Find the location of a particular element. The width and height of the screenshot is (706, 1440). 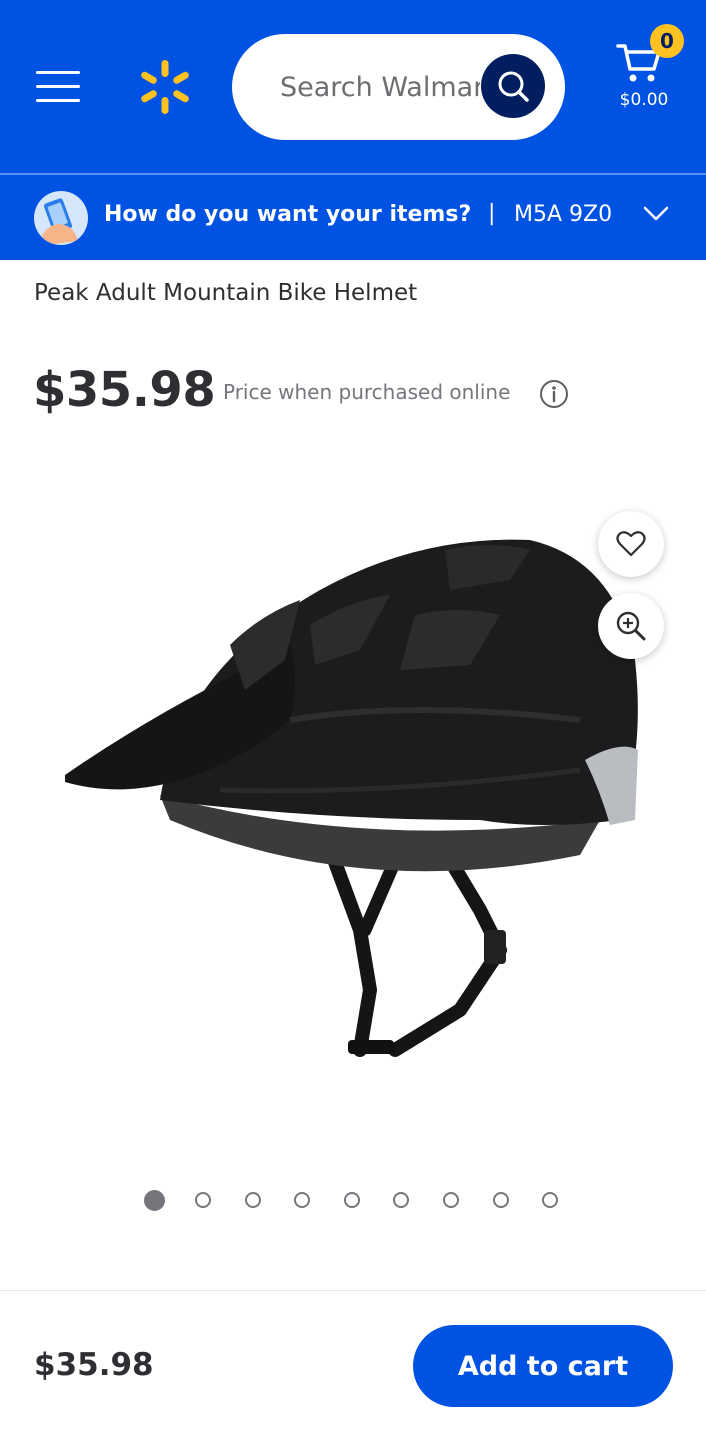

info-icon is located at coordinates (554, 394).